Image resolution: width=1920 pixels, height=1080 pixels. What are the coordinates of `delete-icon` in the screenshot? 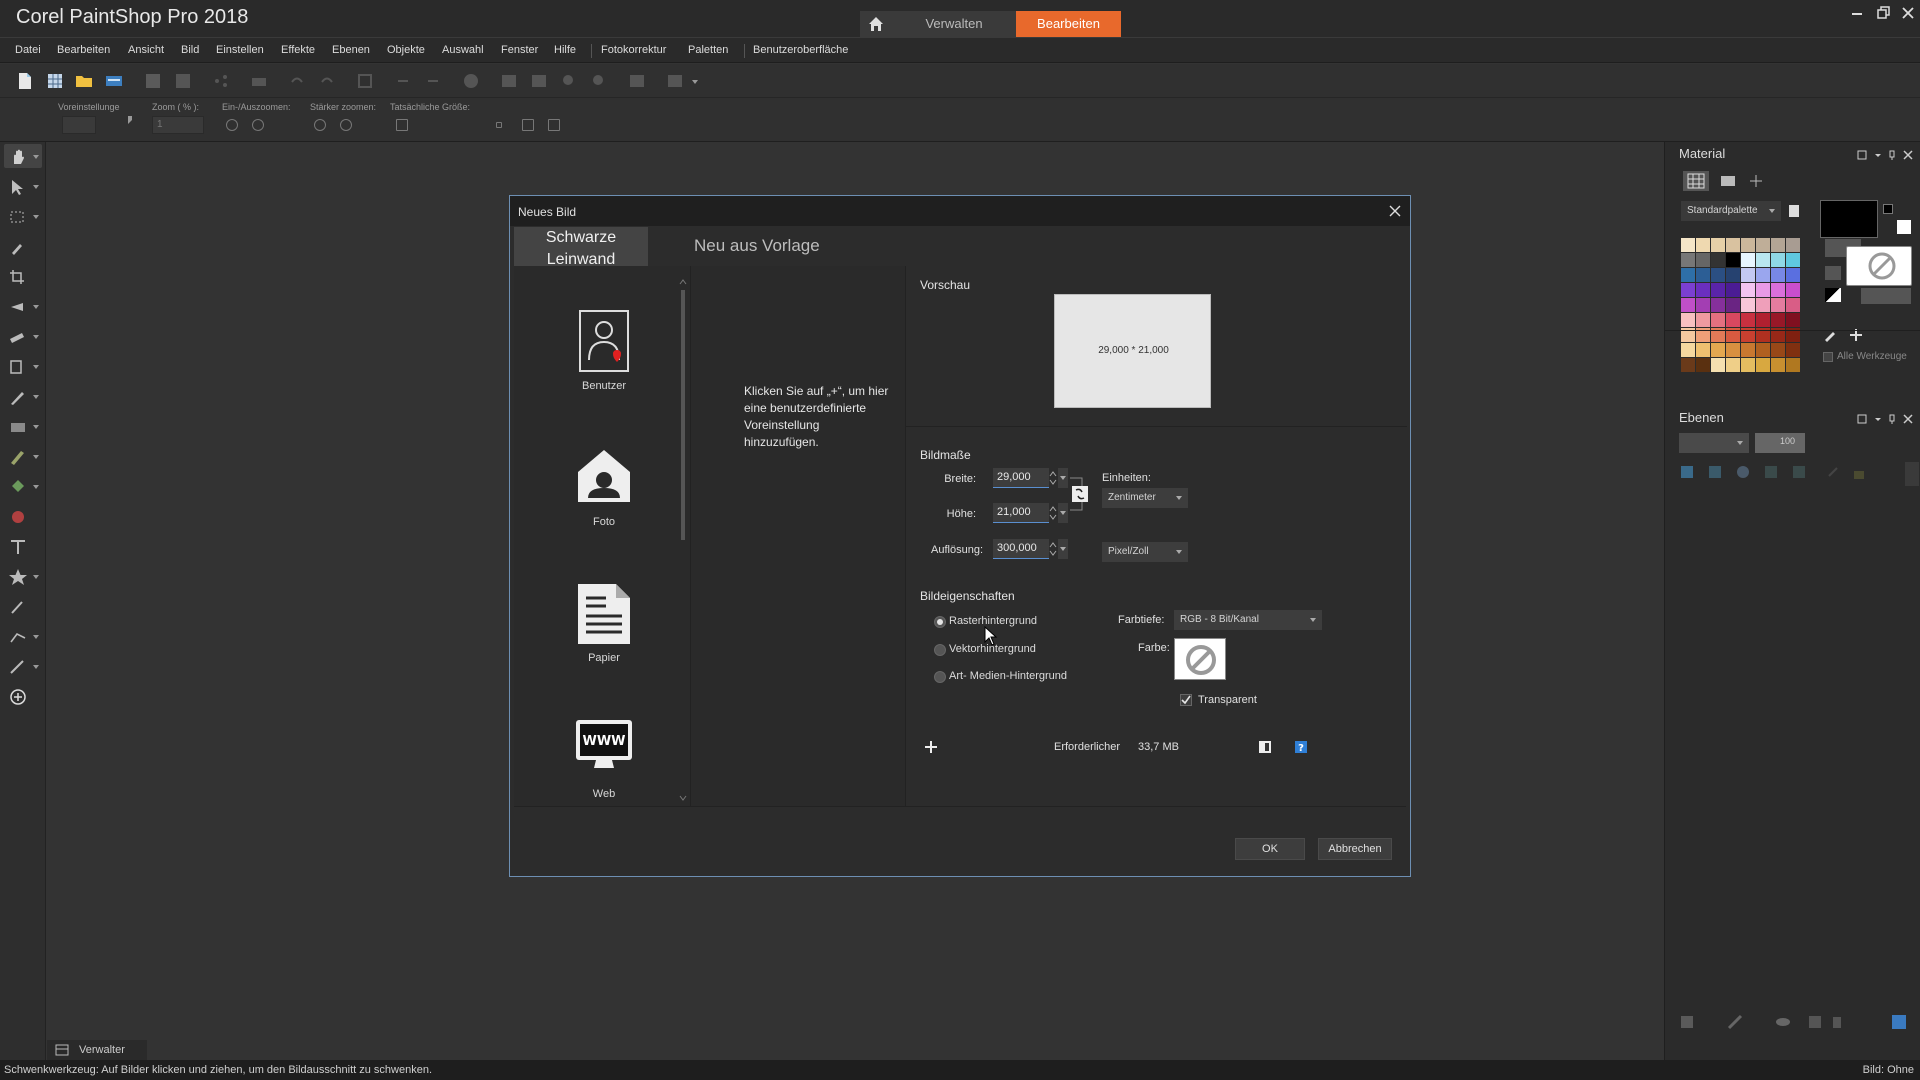 It's located at (1837, 1022).